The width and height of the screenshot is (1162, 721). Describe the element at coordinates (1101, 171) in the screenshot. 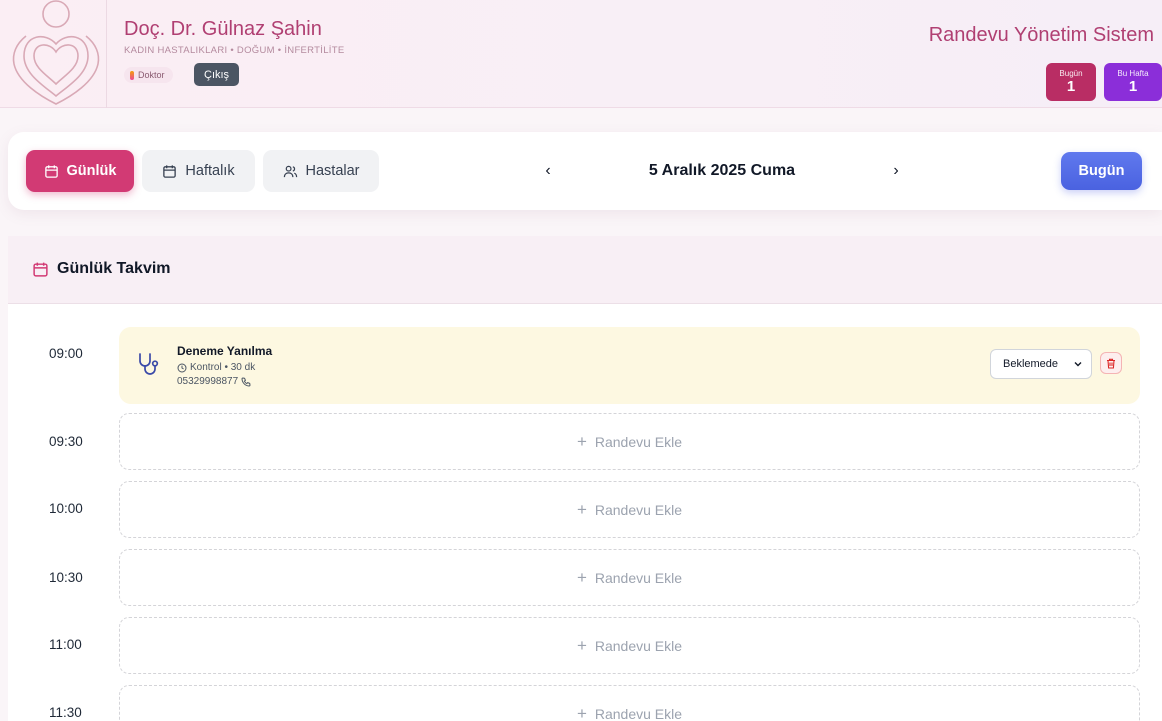

I see `today-button: Bugün` at that location.